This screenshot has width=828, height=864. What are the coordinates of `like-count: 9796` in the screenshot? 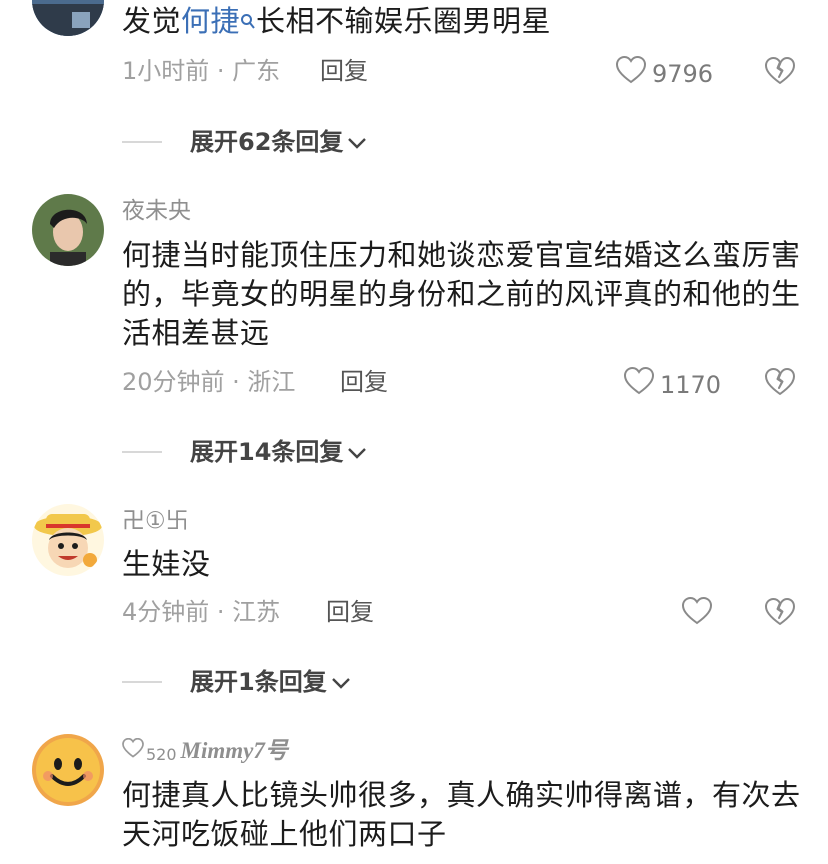 It's located at (683, 74).